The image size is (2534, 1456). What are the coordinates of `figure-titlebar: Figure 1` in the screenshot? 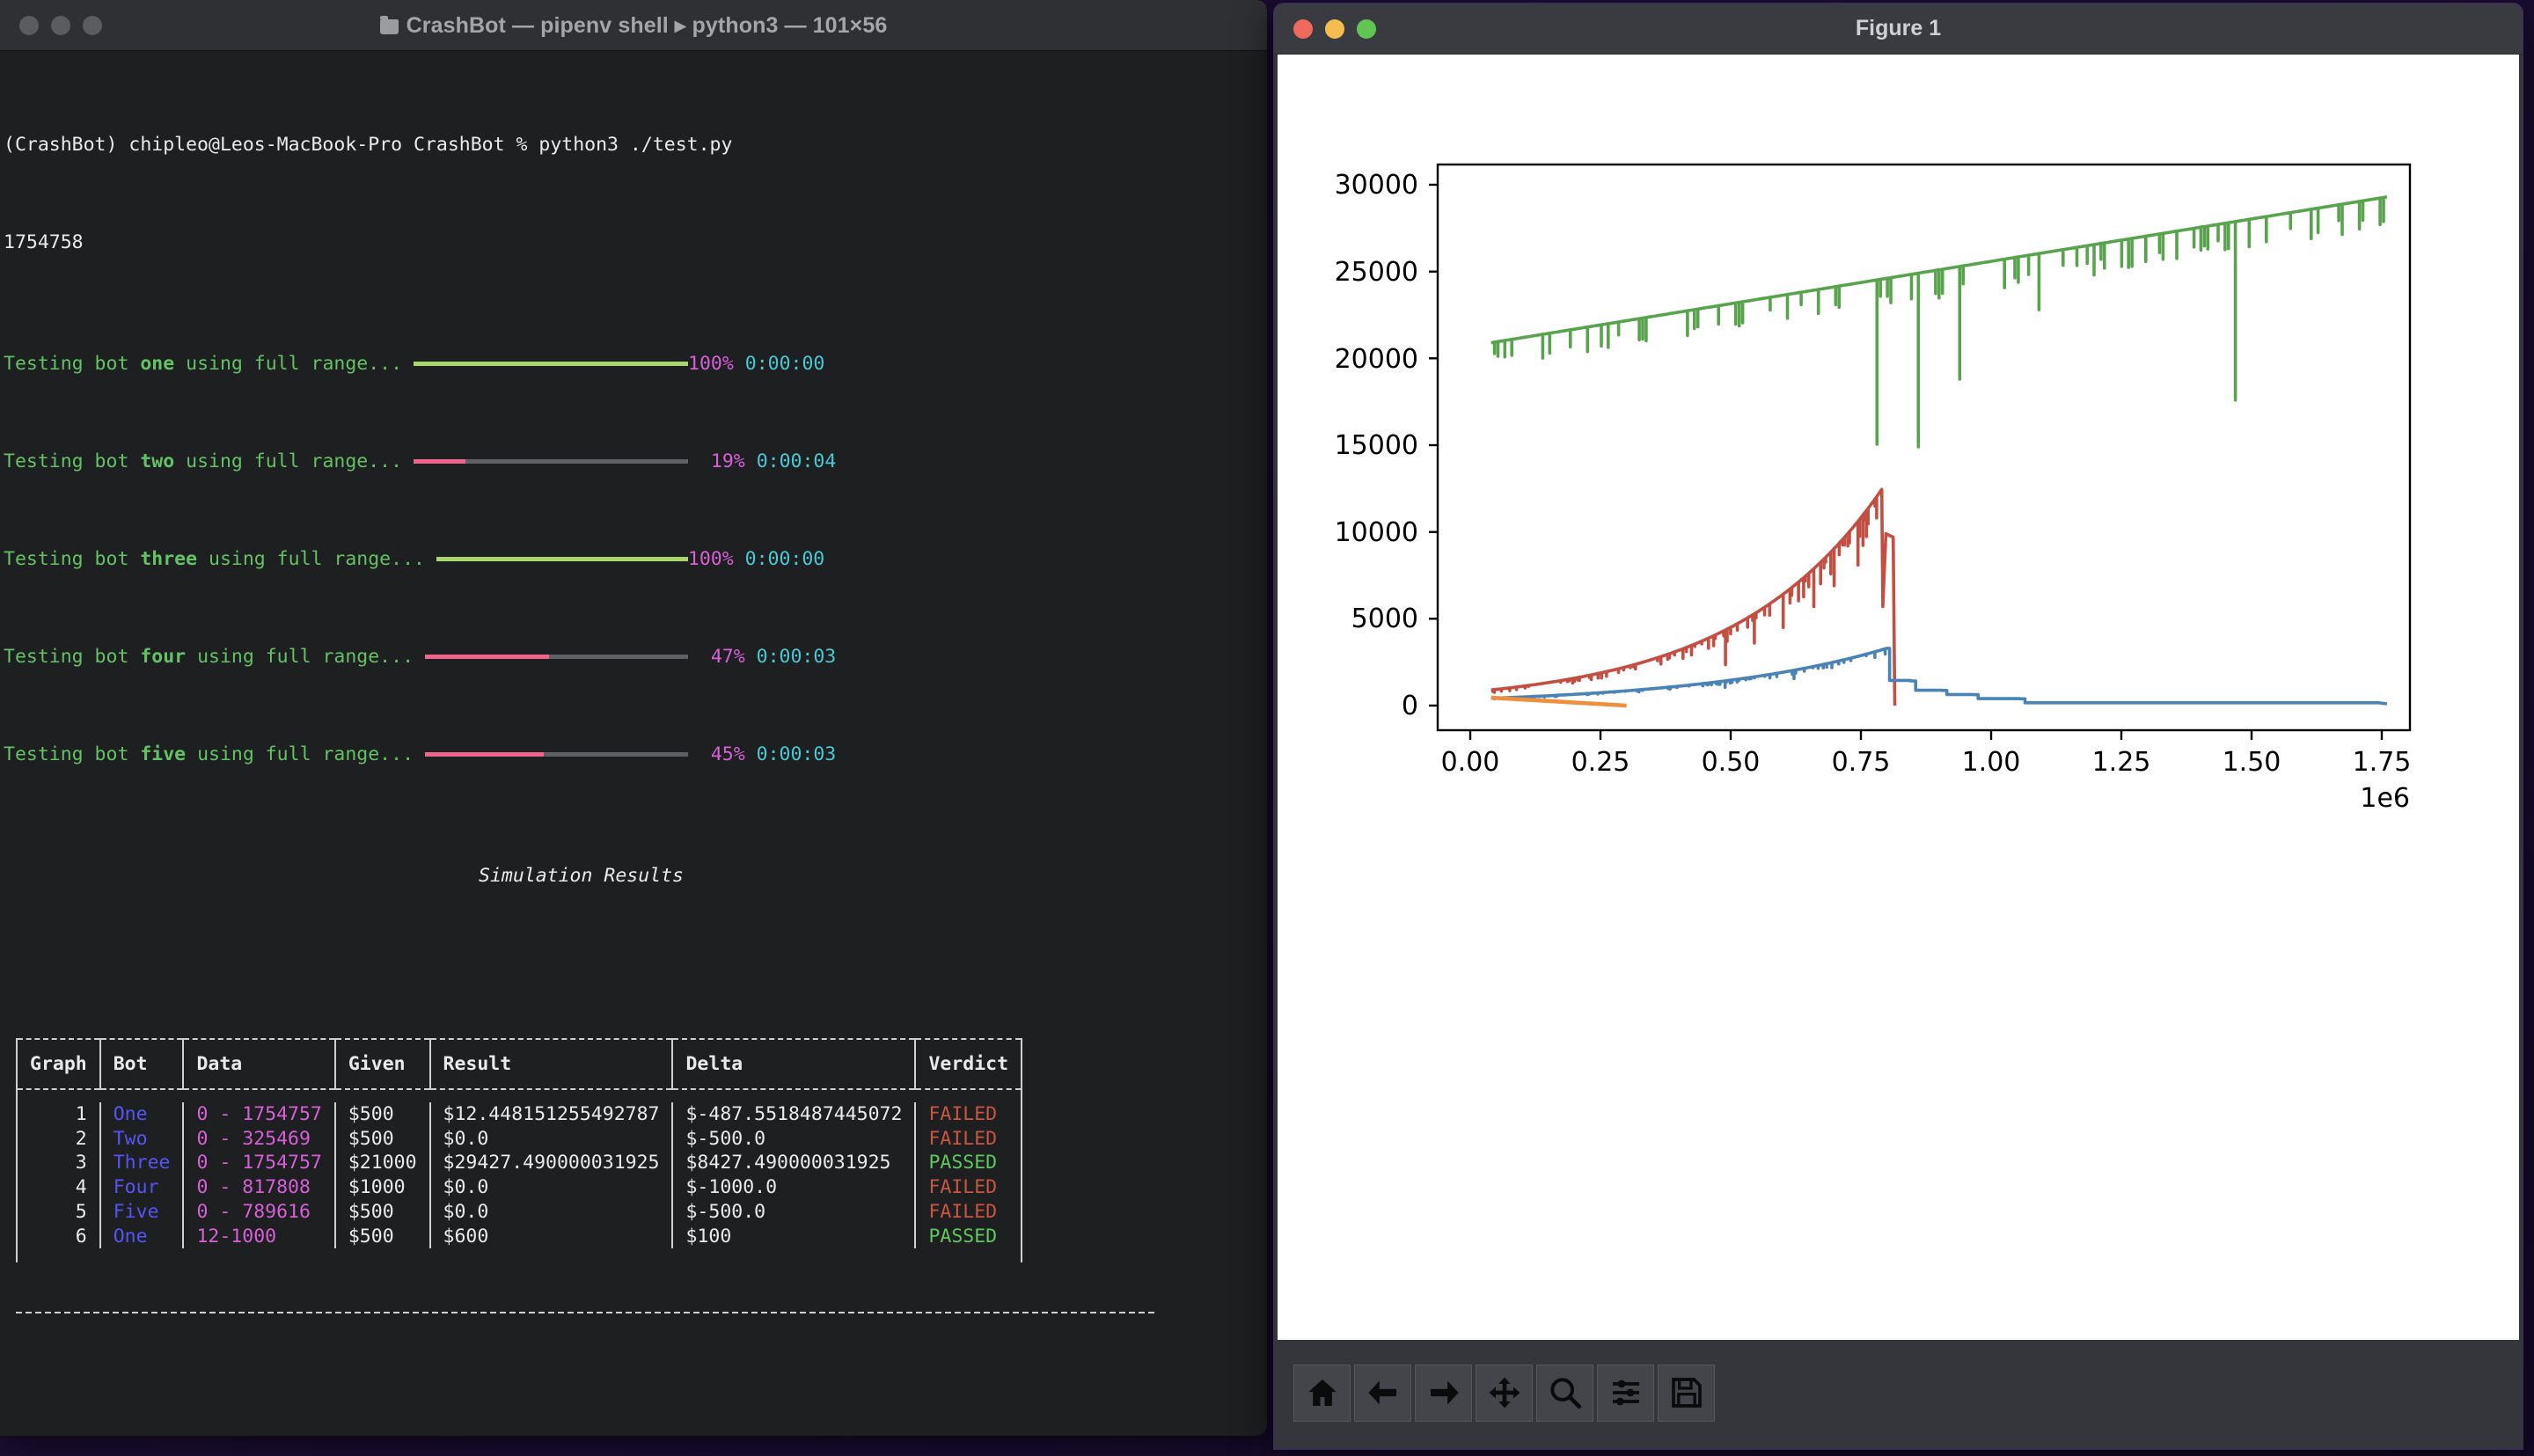 It's located at (1898, 29).